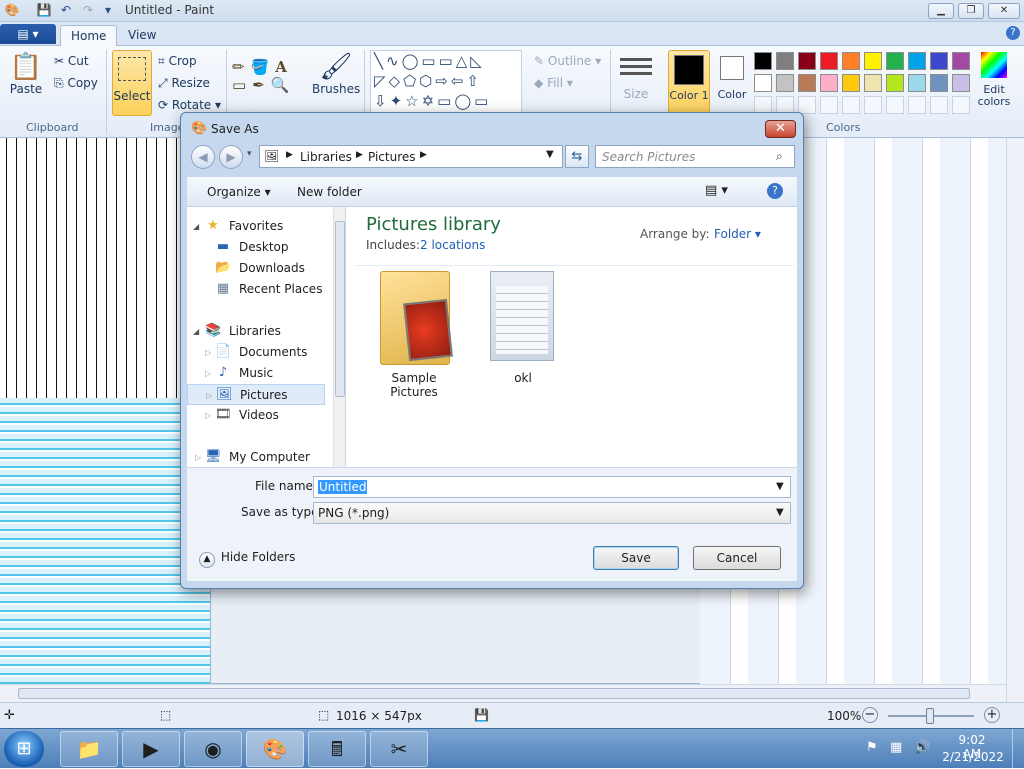  Describe the element at coordinates (737, 234) in the screenshot. I see `arrange-by-dropdown: Folder ▾` at that location.